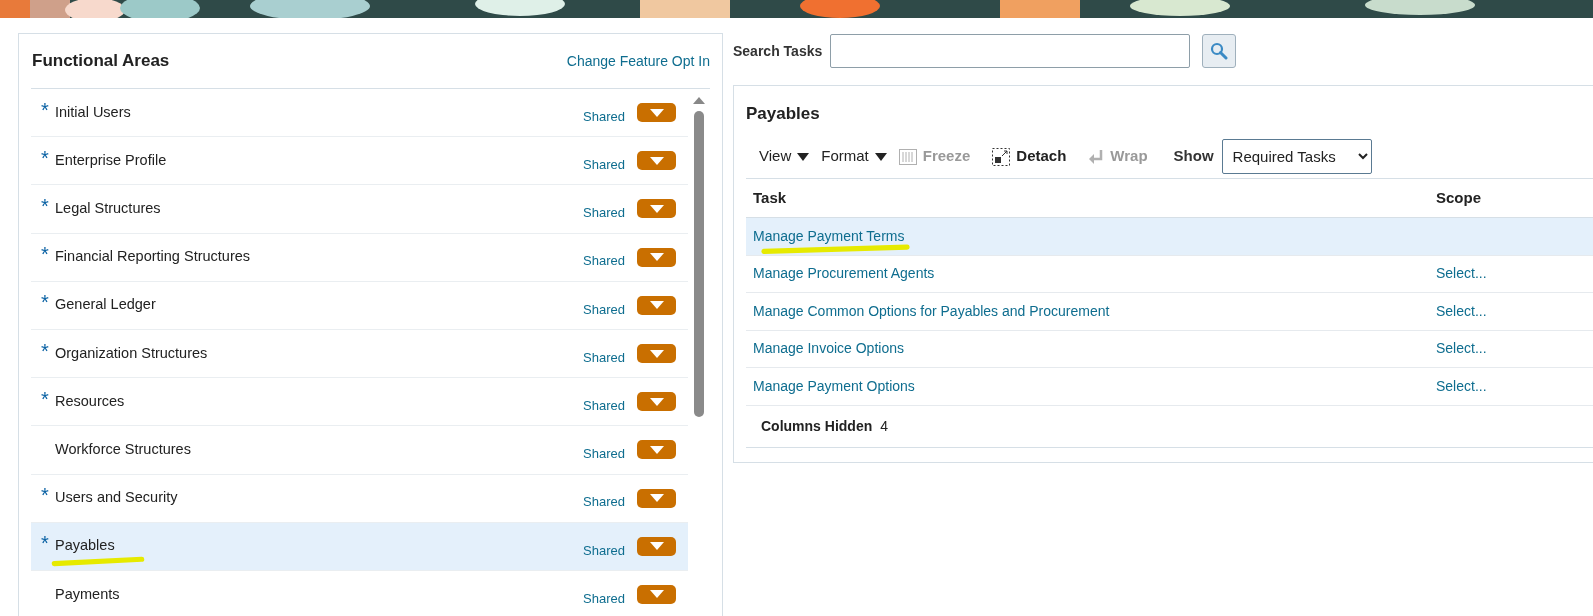  Describe the element at coordinates (359, 450) in the screenshot. I see `list-item: Workforce Structures Shared` at that location.